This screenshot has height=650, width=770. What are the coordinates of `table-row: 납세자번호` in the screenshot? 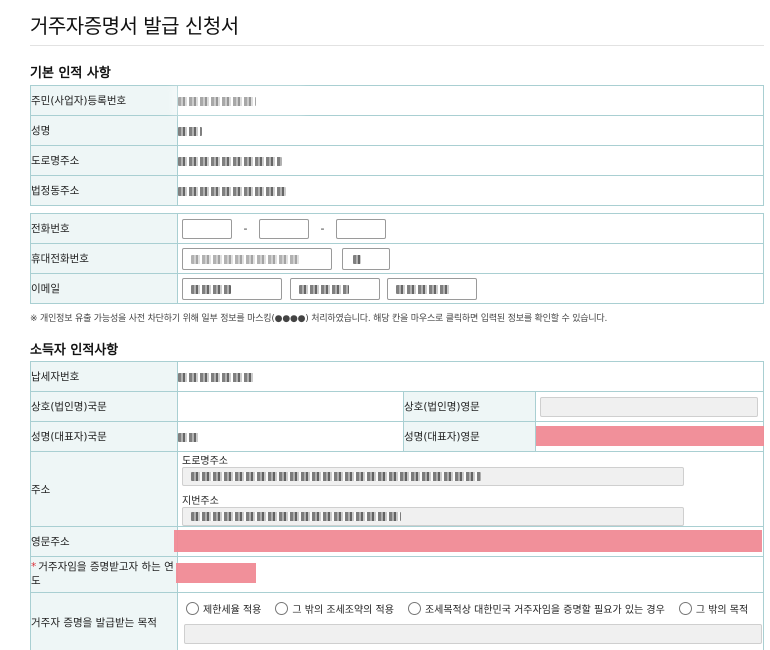 It's located at (397, 376).